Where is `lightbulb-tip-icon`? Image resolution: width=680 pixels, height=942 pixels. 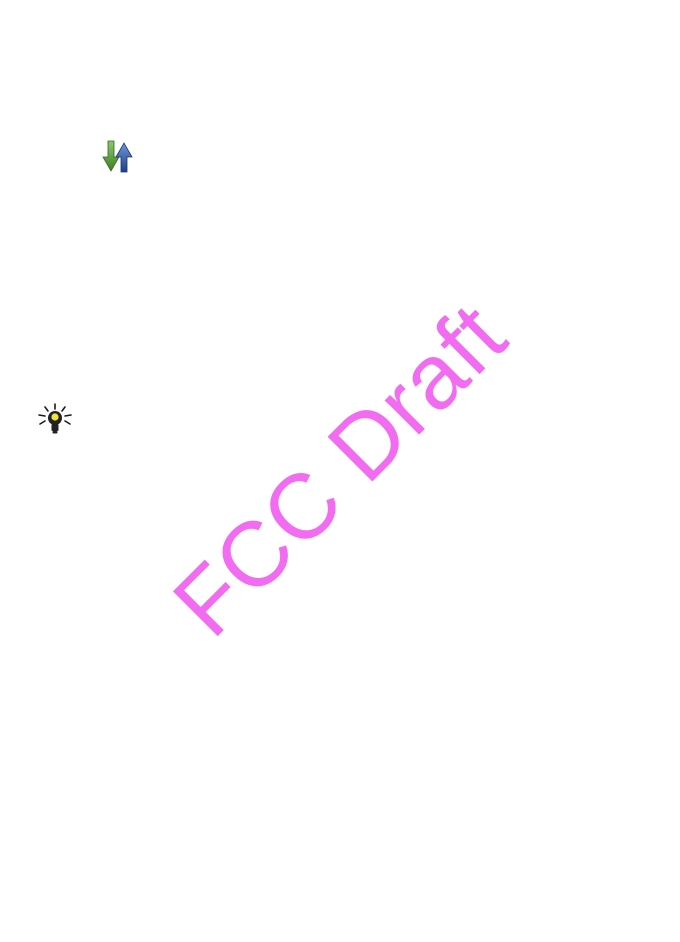 lightbulb-tip-icon is located at coordinates (55, 419).